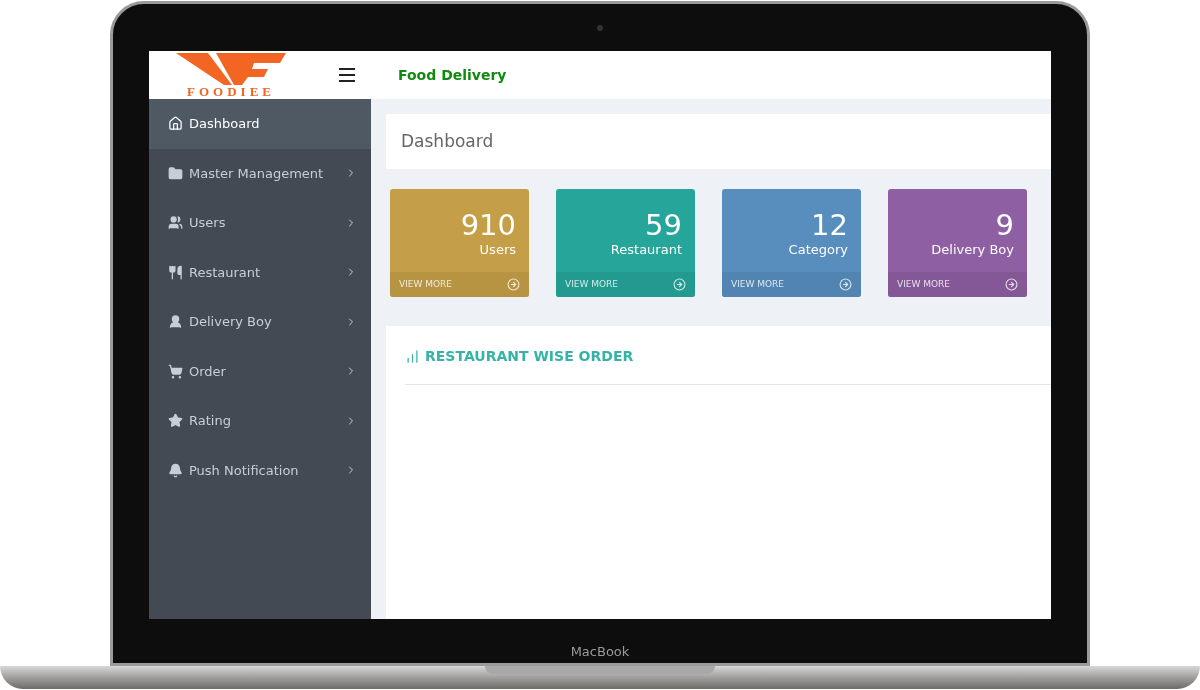  Describe the element at coordinates (260, 322) in the screenshot. I see `sidebar-item: Delivery Boy` at that location.